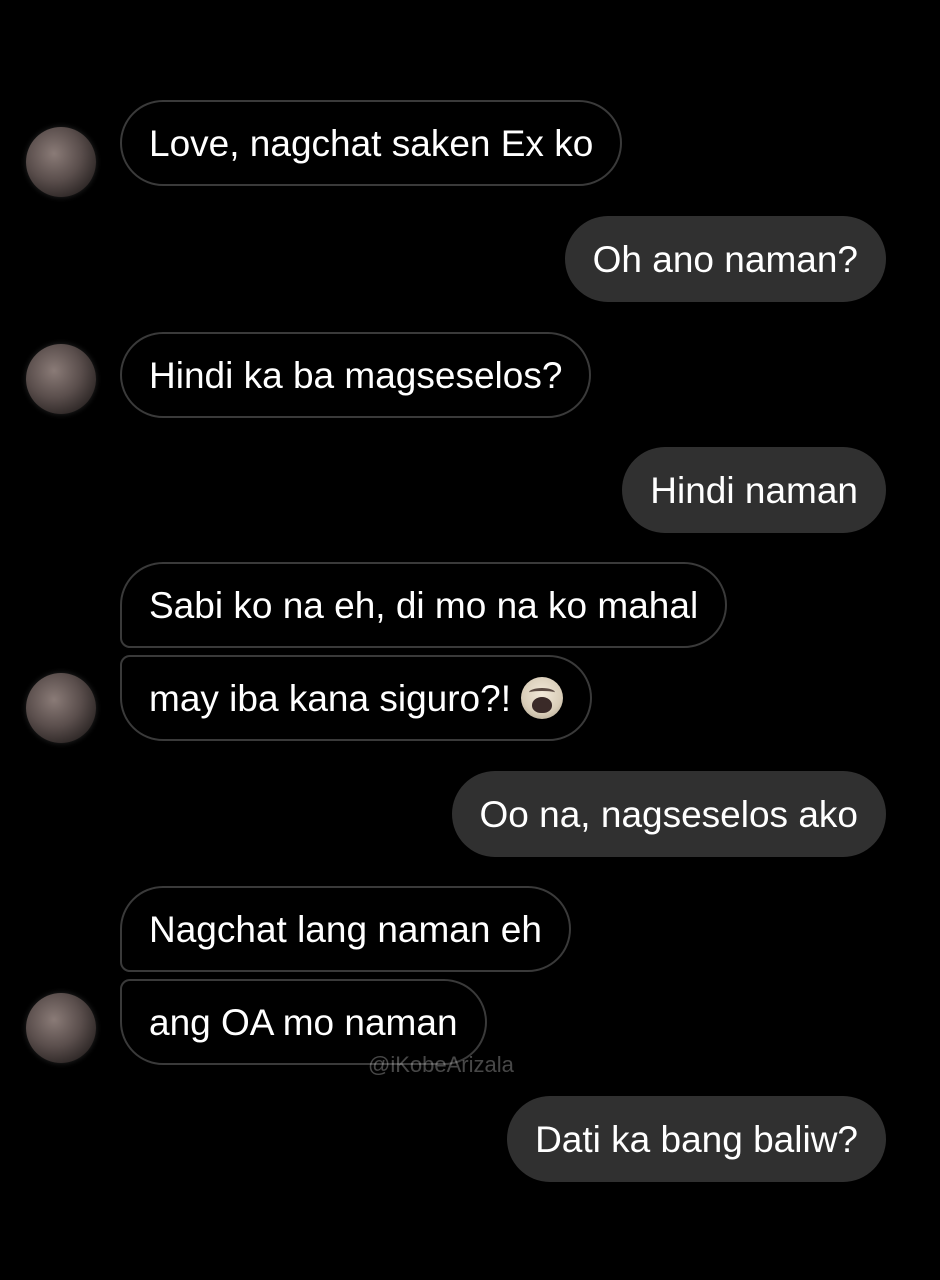  Describe the element at coordinates (330, 698) in the screenshot. I see `message-text: may iba kana siguro?!` at that location.